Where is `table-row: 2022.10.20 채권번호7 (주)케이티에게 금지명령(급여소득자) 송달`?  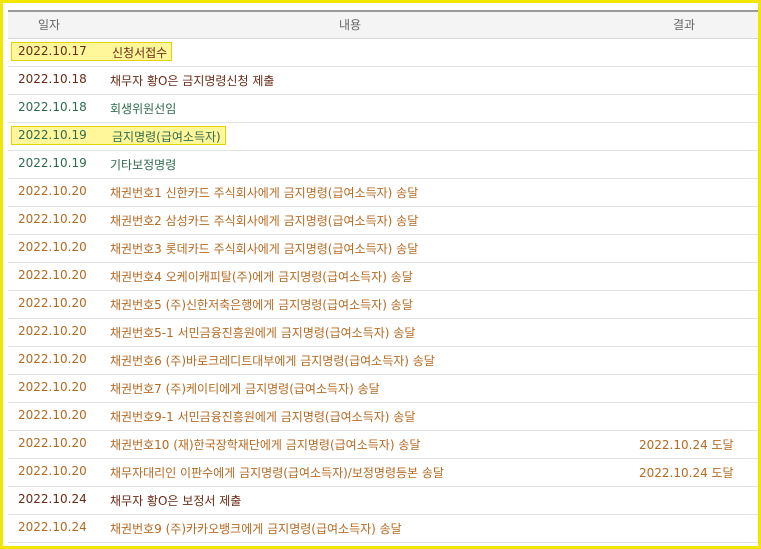
table-row: 2022.10.20 채권번호7 (주)케이티에게 금지명령(급여소득자) 송달 is located at coordinates (383, 389).